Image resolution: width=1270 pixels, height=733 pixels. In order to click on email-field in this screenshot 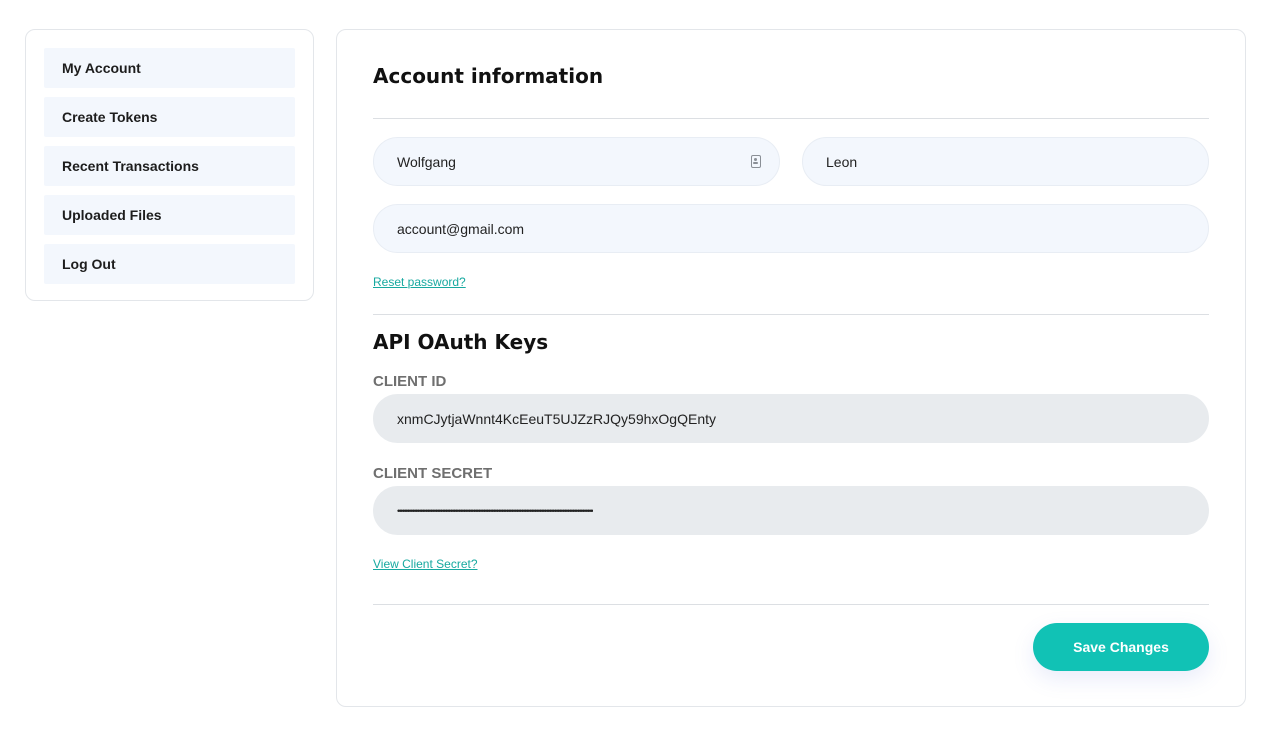, I will do `click(791, 228)`.